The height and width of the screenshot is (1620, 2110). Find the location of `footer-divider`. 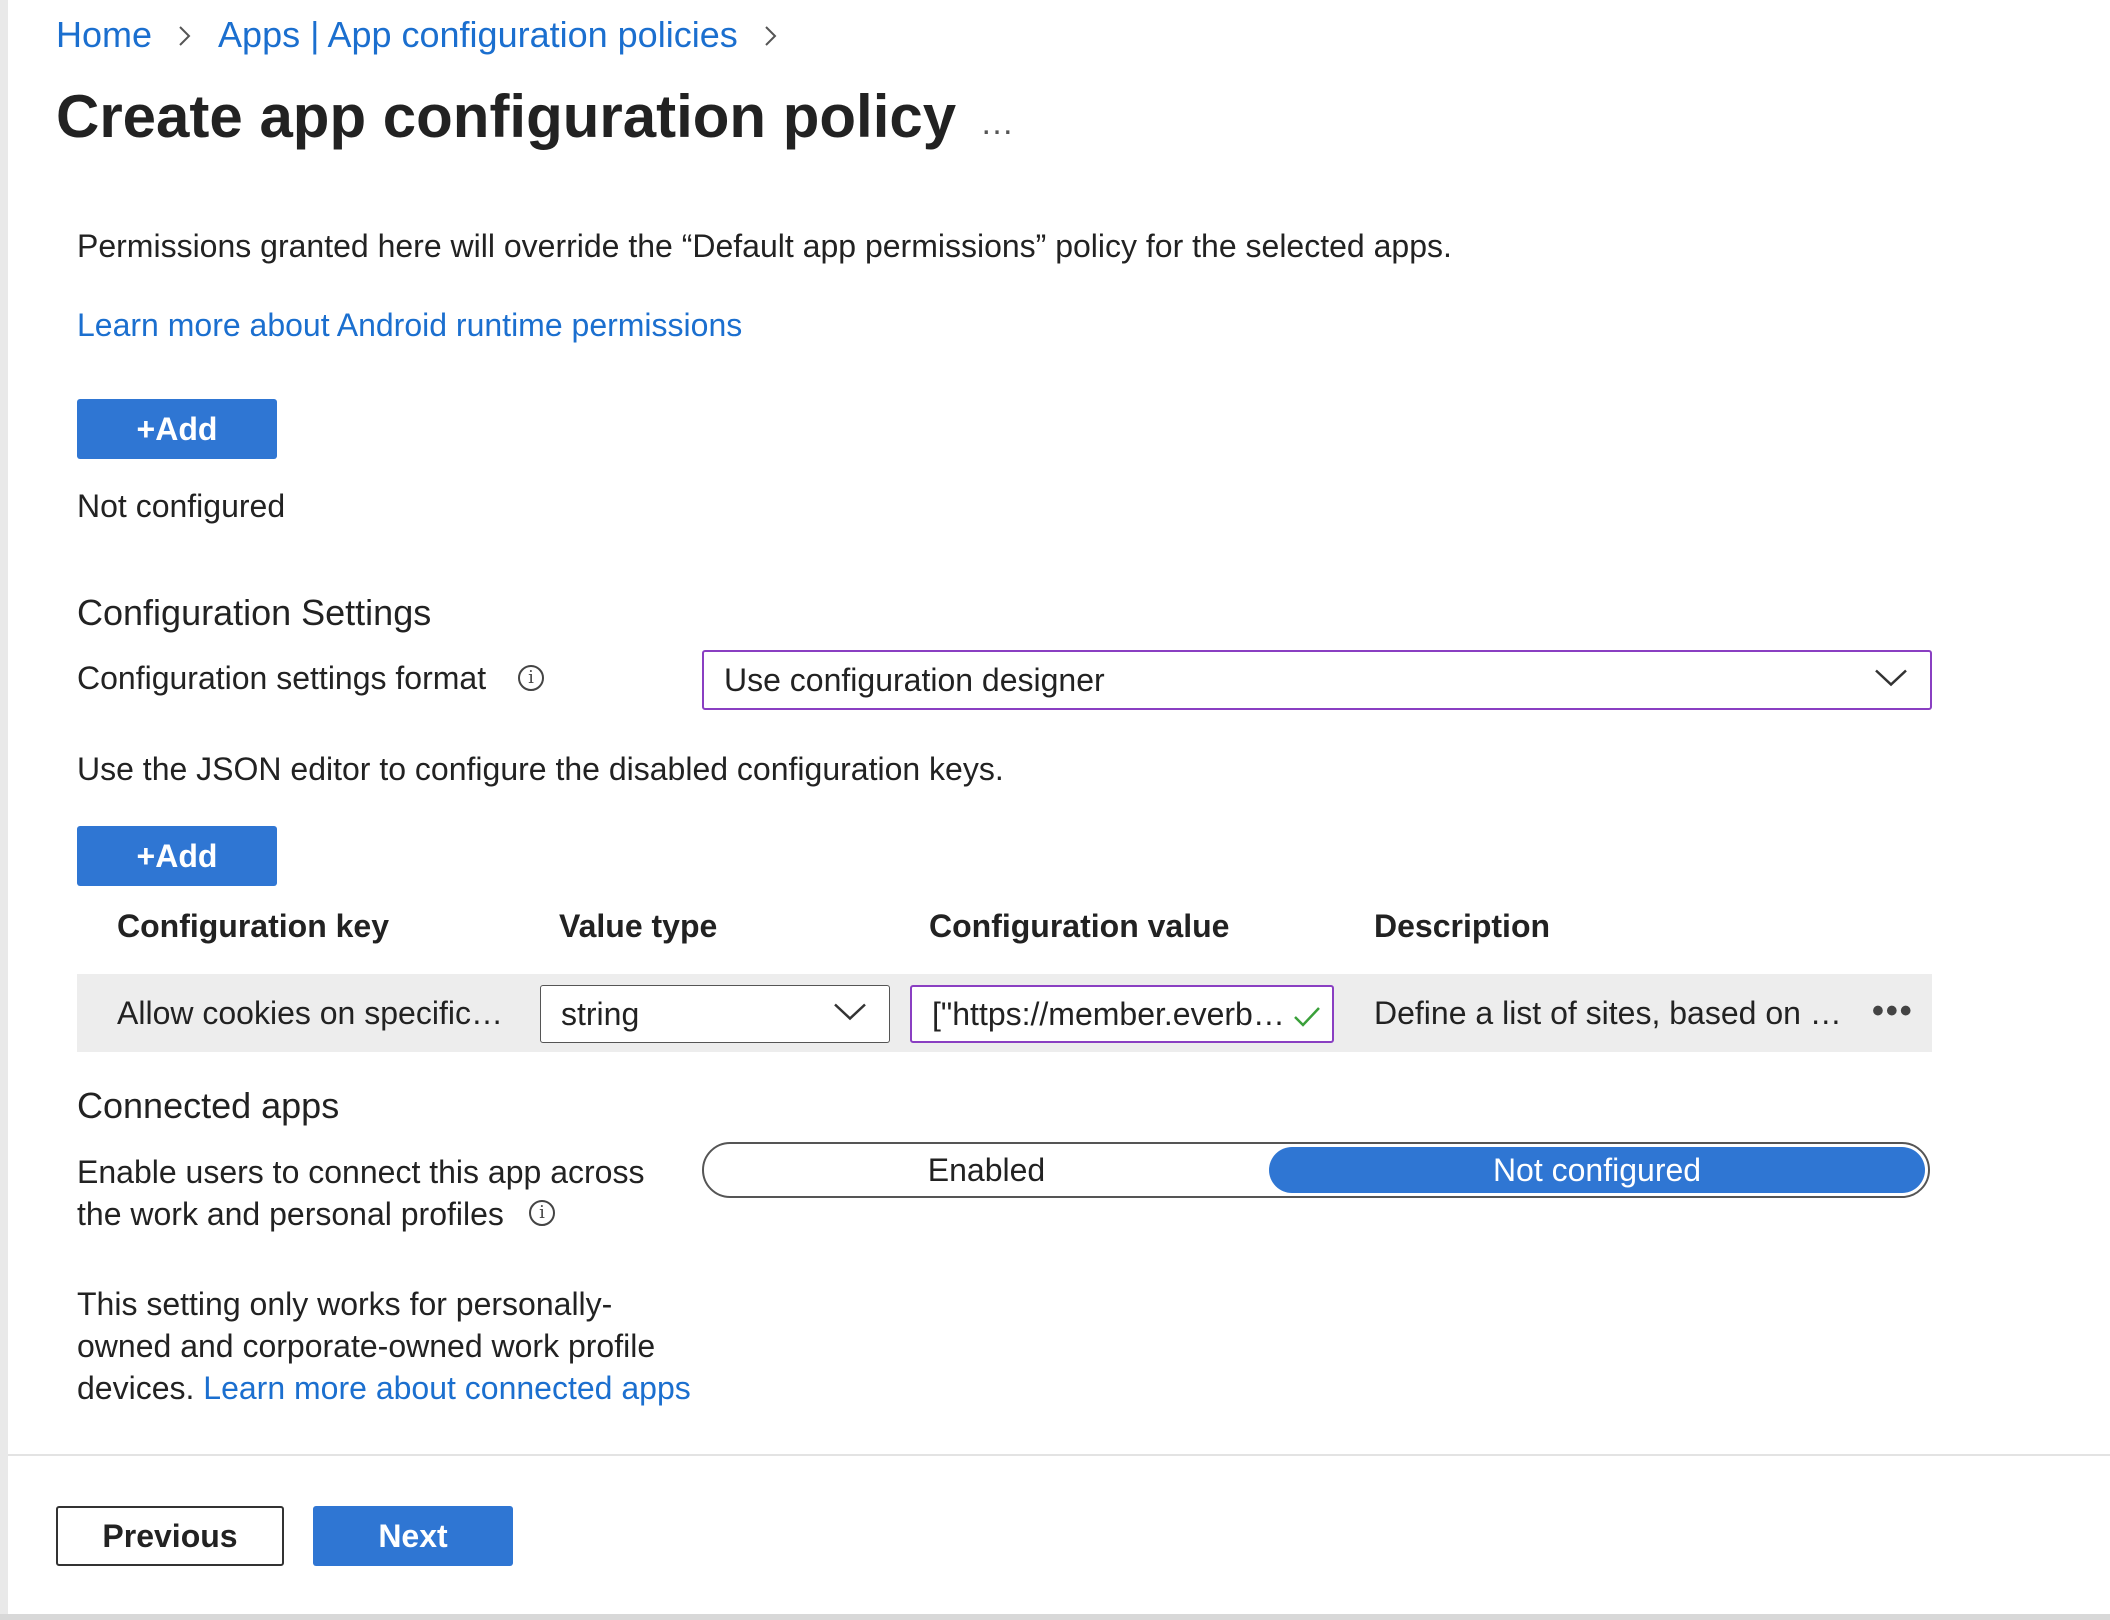

footer-divider is located at coordinates (1059, 1455).